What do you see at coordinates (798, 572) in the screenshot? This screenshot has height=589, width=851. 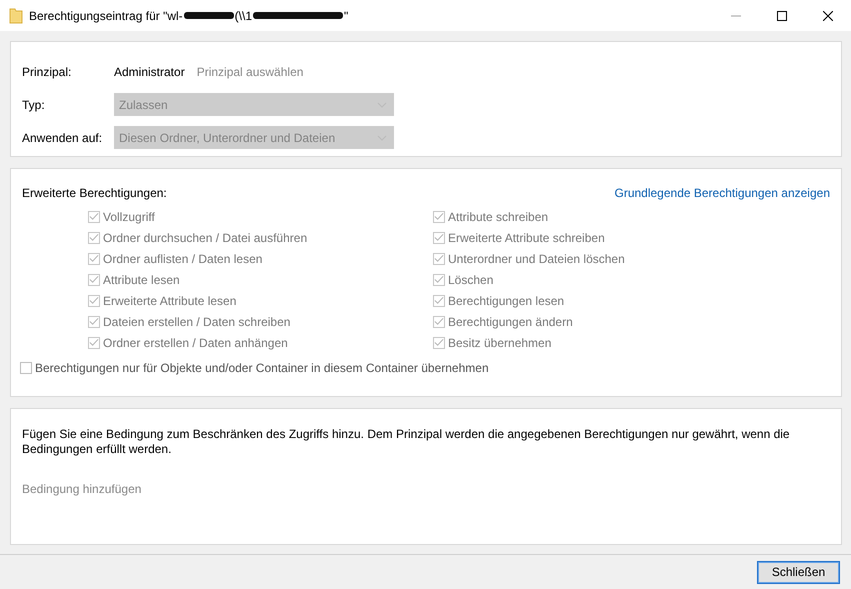 I see `close-button: Schließen` at bounding box center [798, 572].